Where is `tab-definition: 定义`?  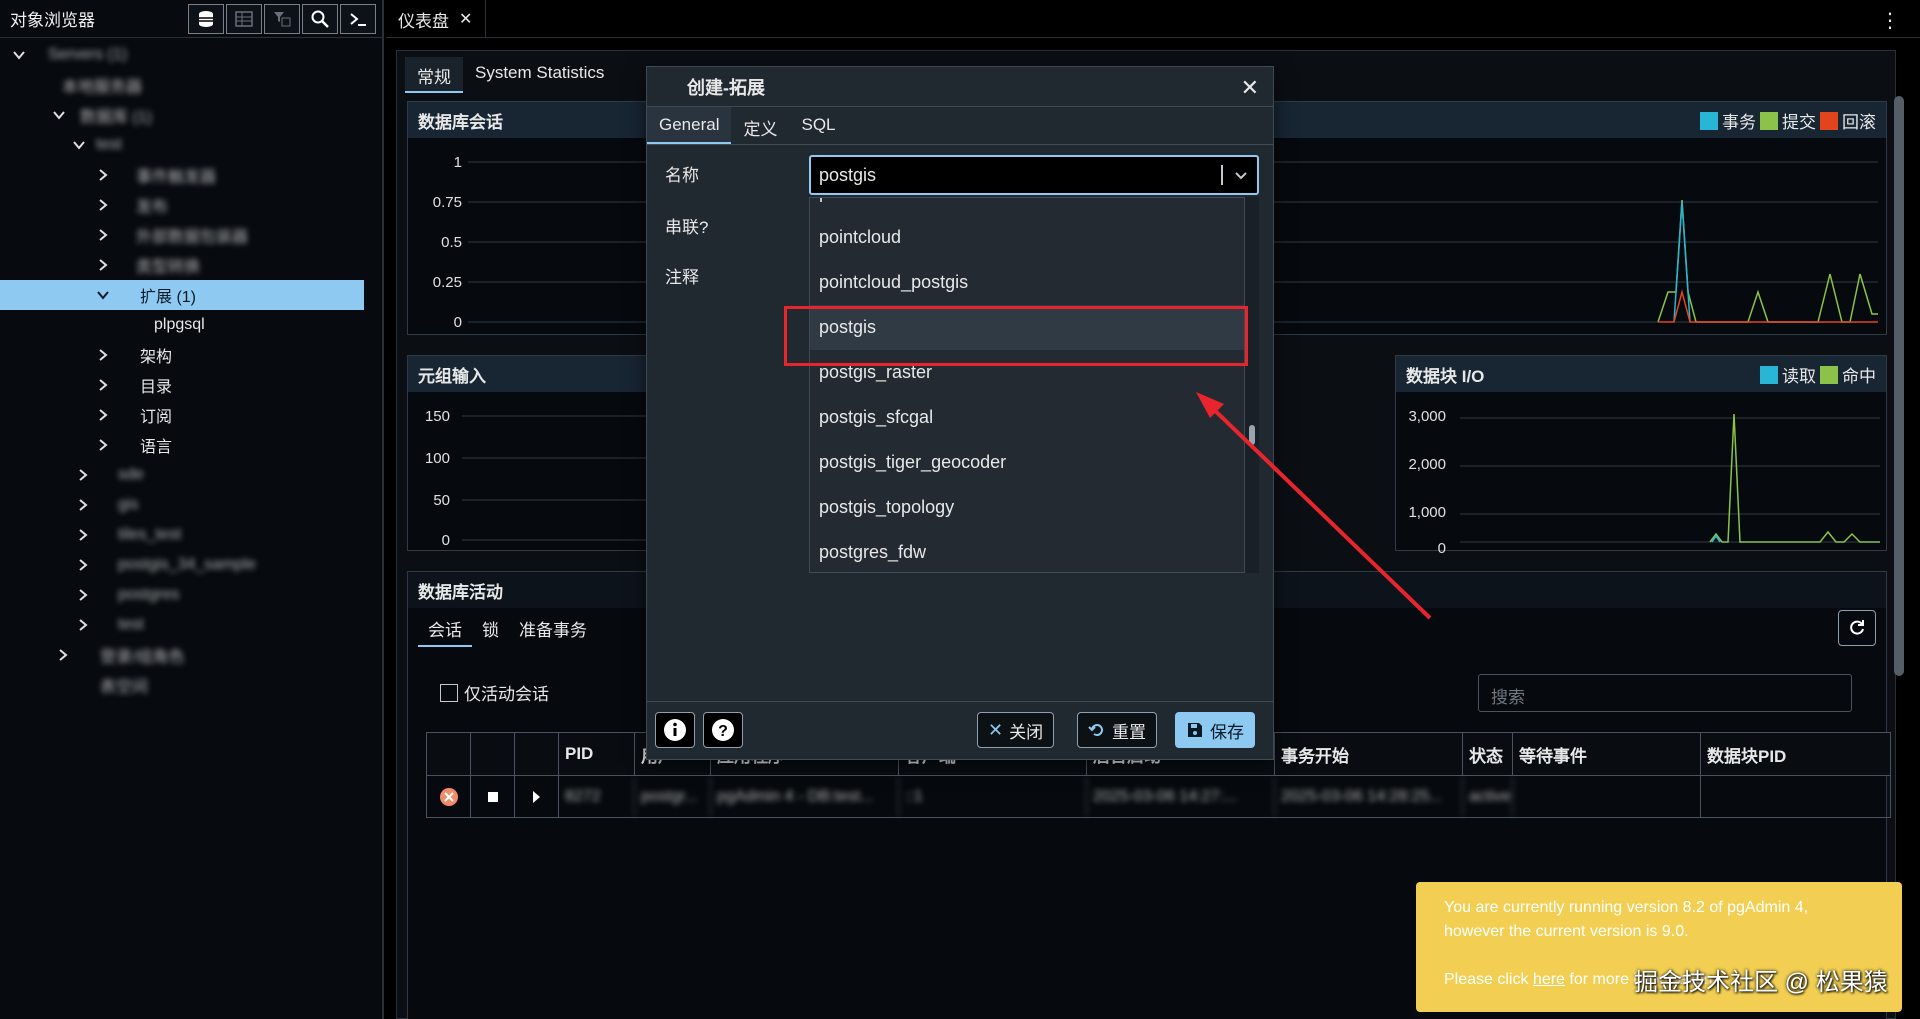
tab-definition: 定义 is located at coordinates (760, 125).